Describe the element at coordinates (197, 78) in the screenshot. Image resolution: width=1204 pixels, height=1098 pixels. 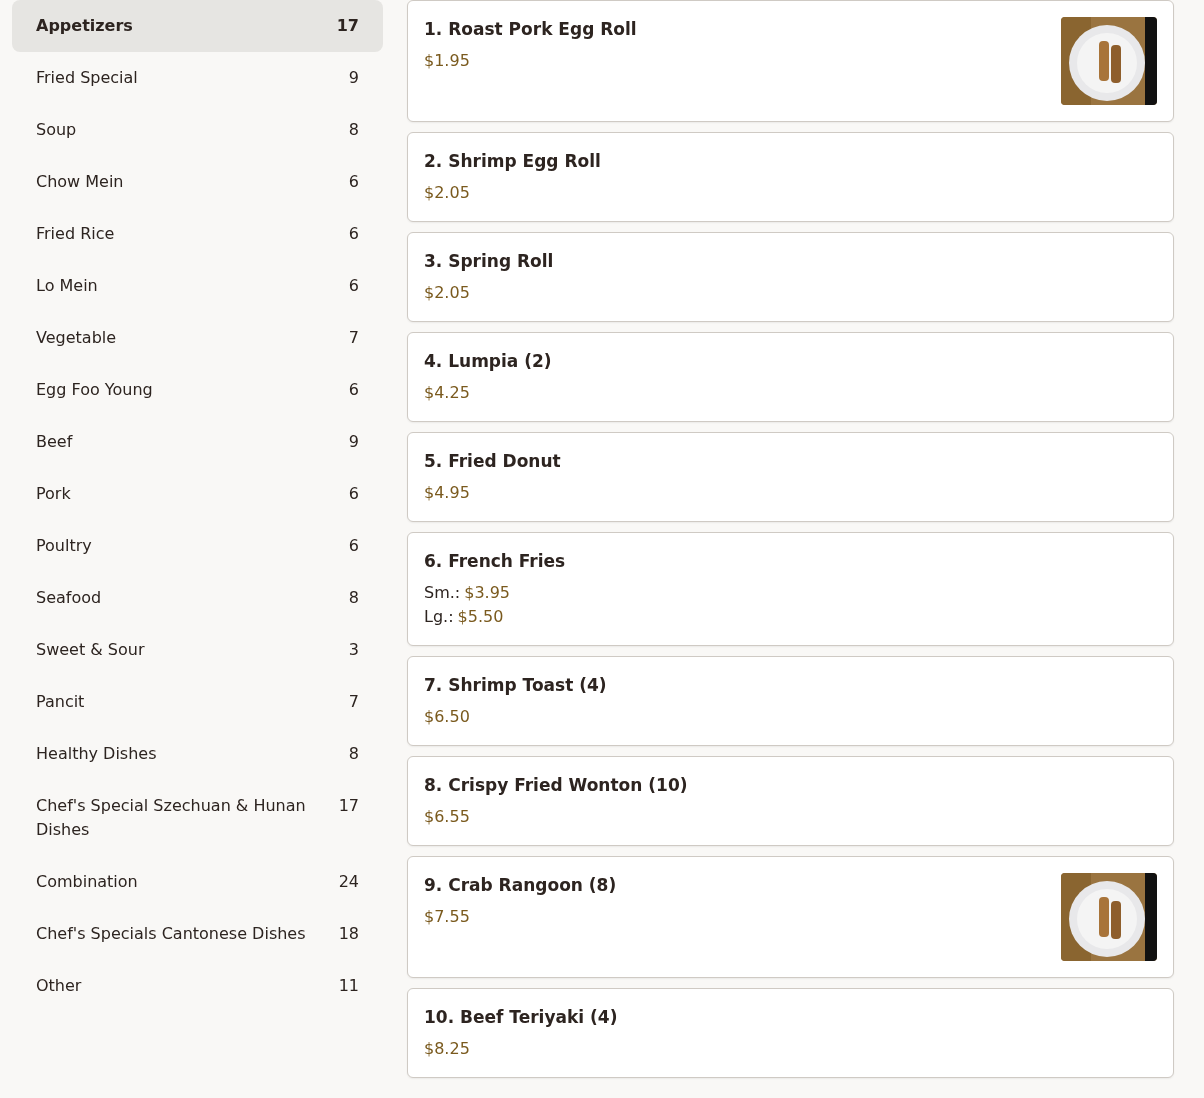
I see `category-item: Fried Special 9` at that location.